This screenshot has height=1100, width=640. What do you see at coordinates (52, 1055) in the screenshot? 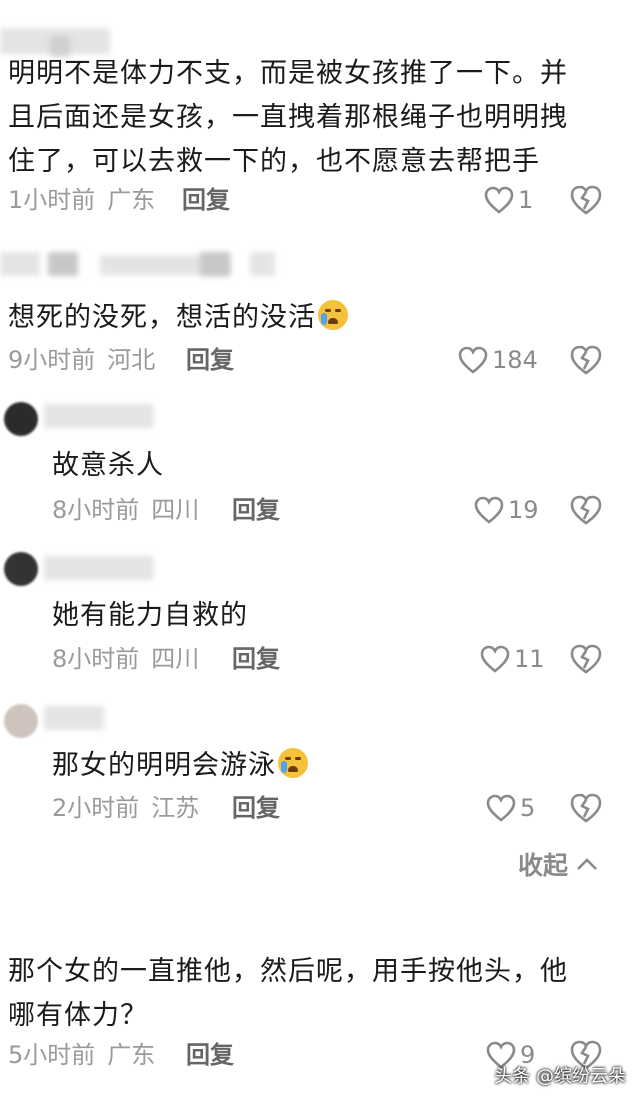
I see `comment-time: 5小时前` at bounding box center [52, 1055].